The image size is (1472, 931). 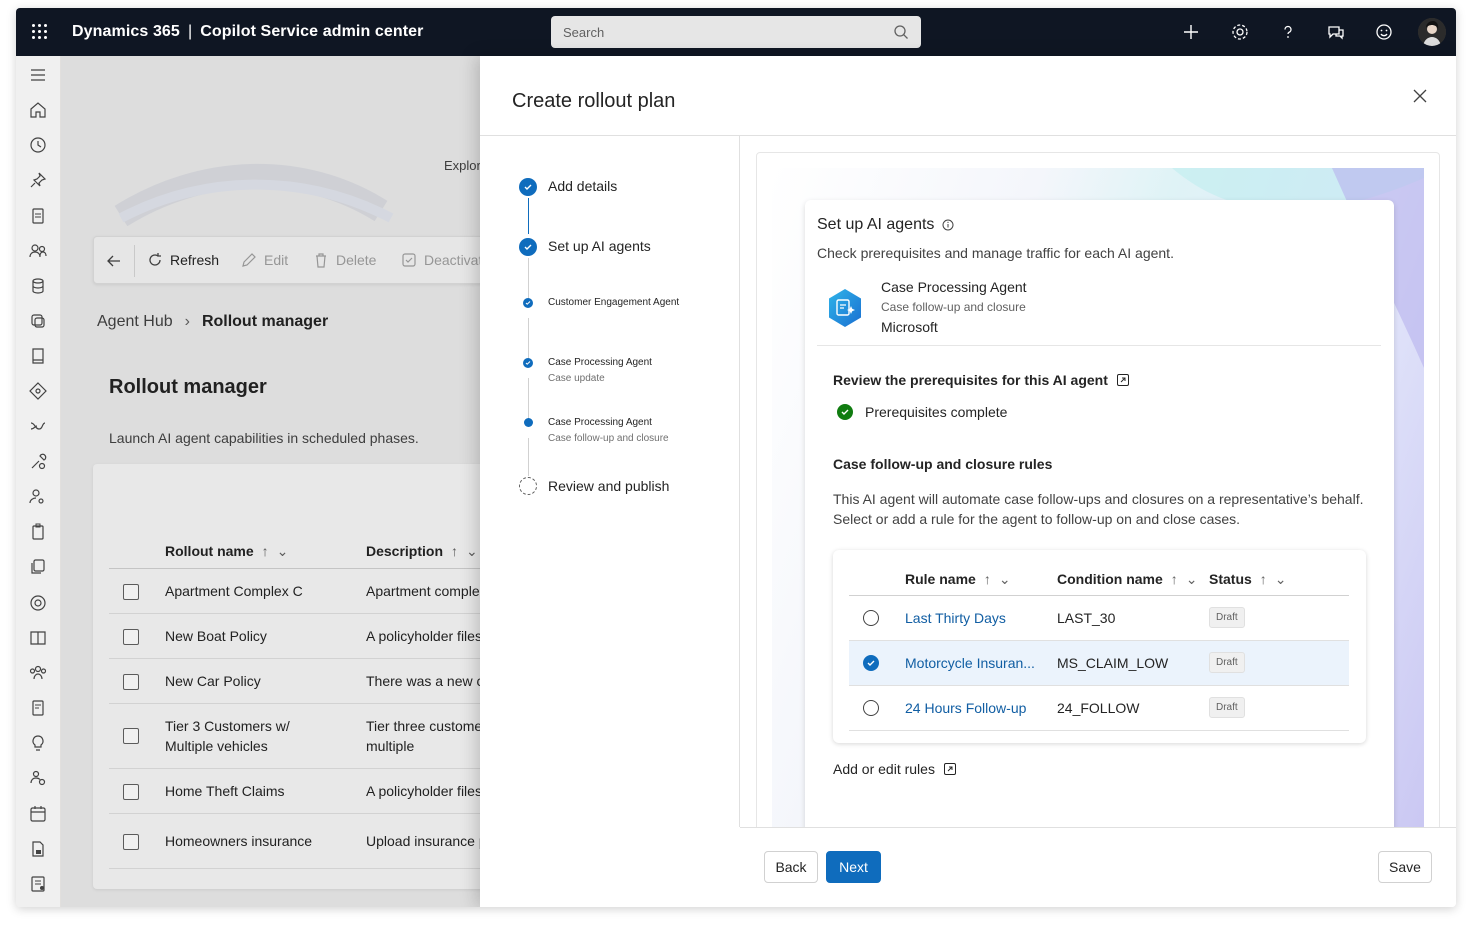 What do you see at coordinates (1099, 345) in the screenshot?
I see `agent-divider` at bounding box center [1099, 345].